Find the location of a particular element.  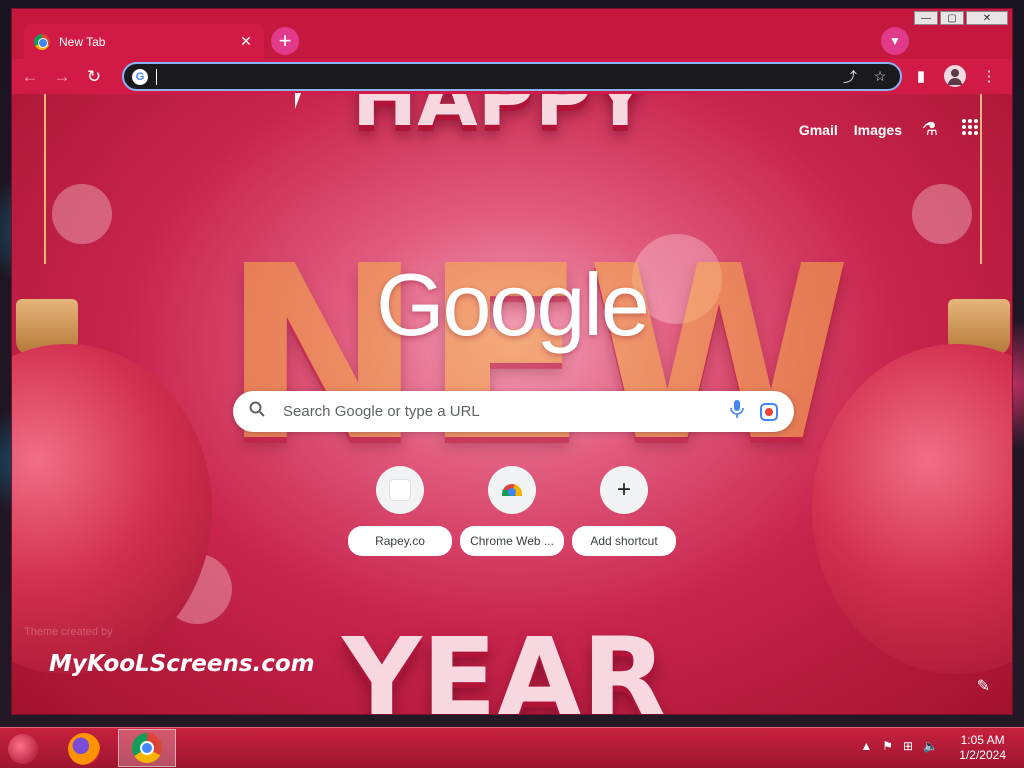

system-tray: ▲ ⚑ ⊞ 🔈 is located at coordinates (899, 746).